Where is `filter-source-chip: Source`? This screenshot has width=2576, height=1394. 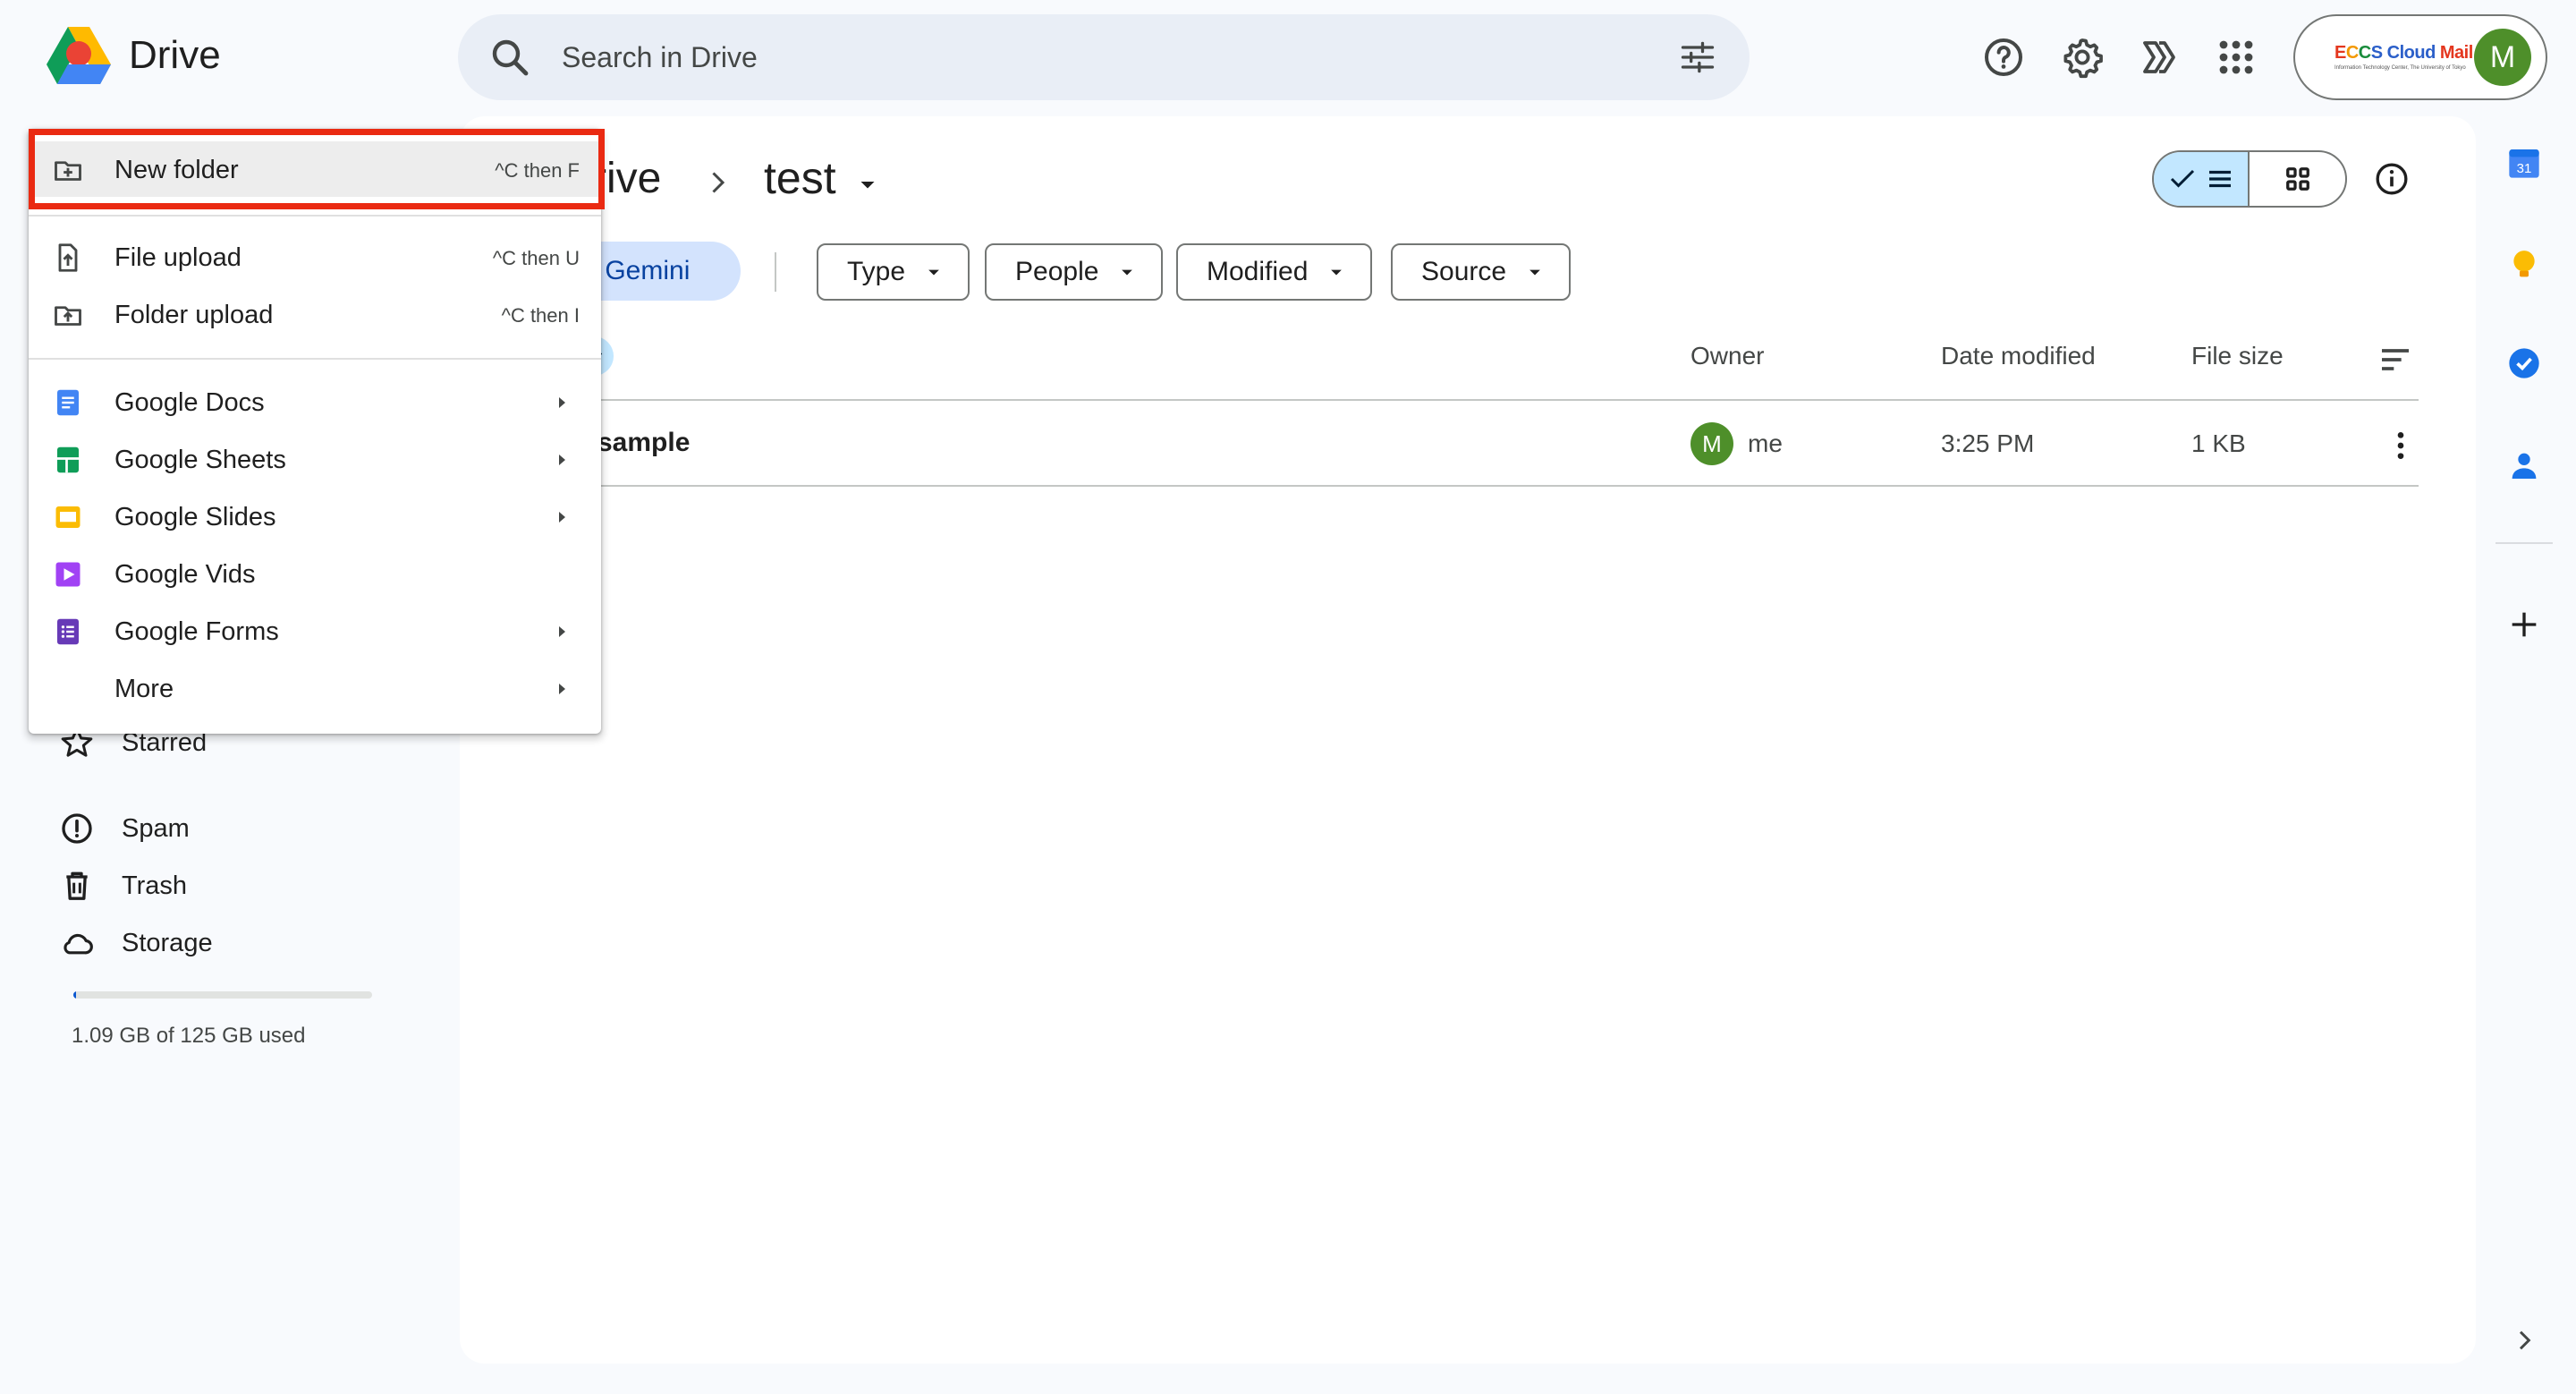
filter-source-chip: Source is located at coordinates (1481, 272).